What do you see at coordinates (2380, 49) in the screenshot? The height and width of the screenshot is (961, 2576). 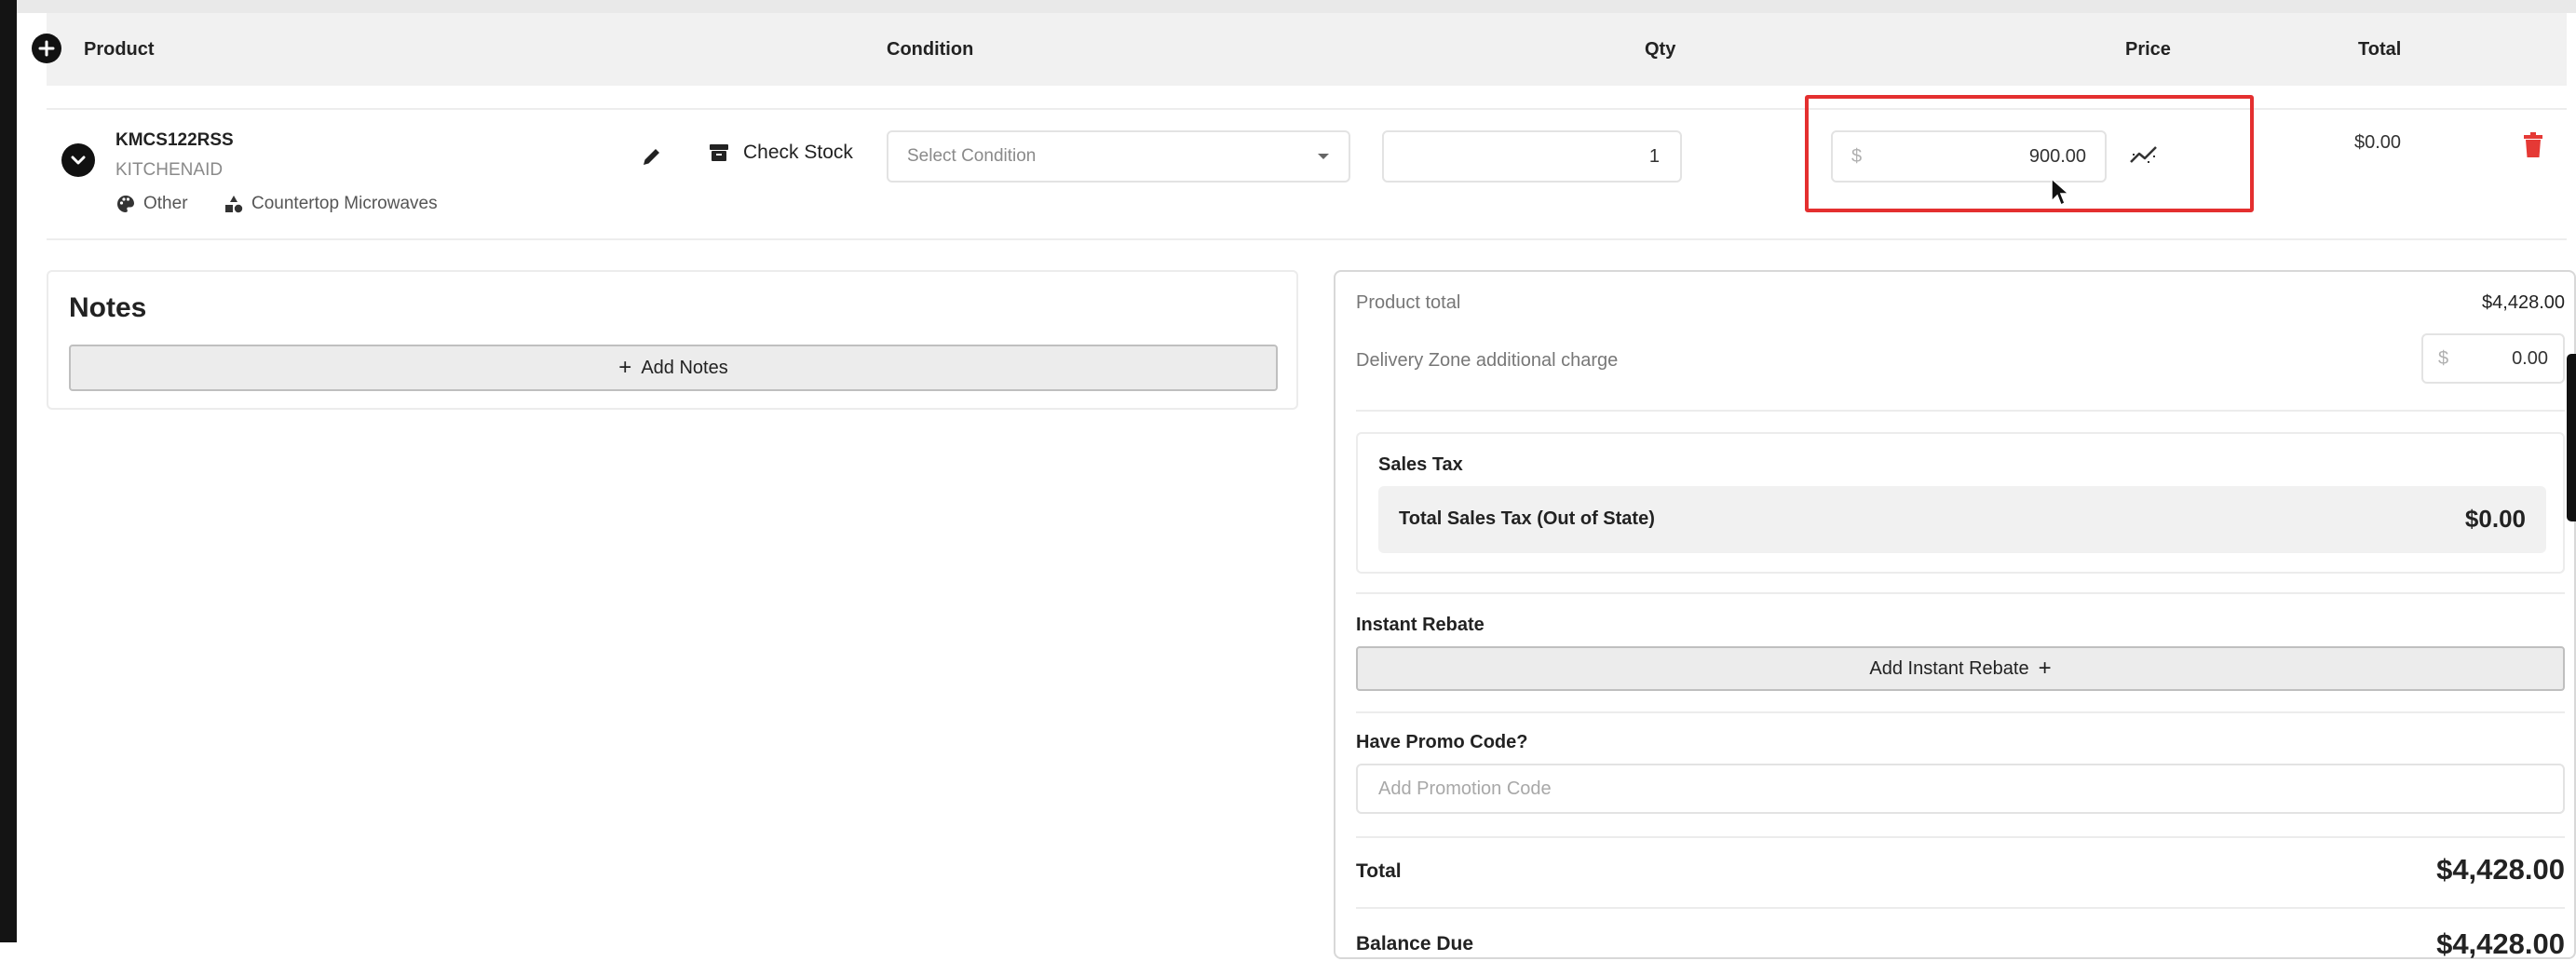 I see `header-total: Total` at bounding box center [2380, 49].